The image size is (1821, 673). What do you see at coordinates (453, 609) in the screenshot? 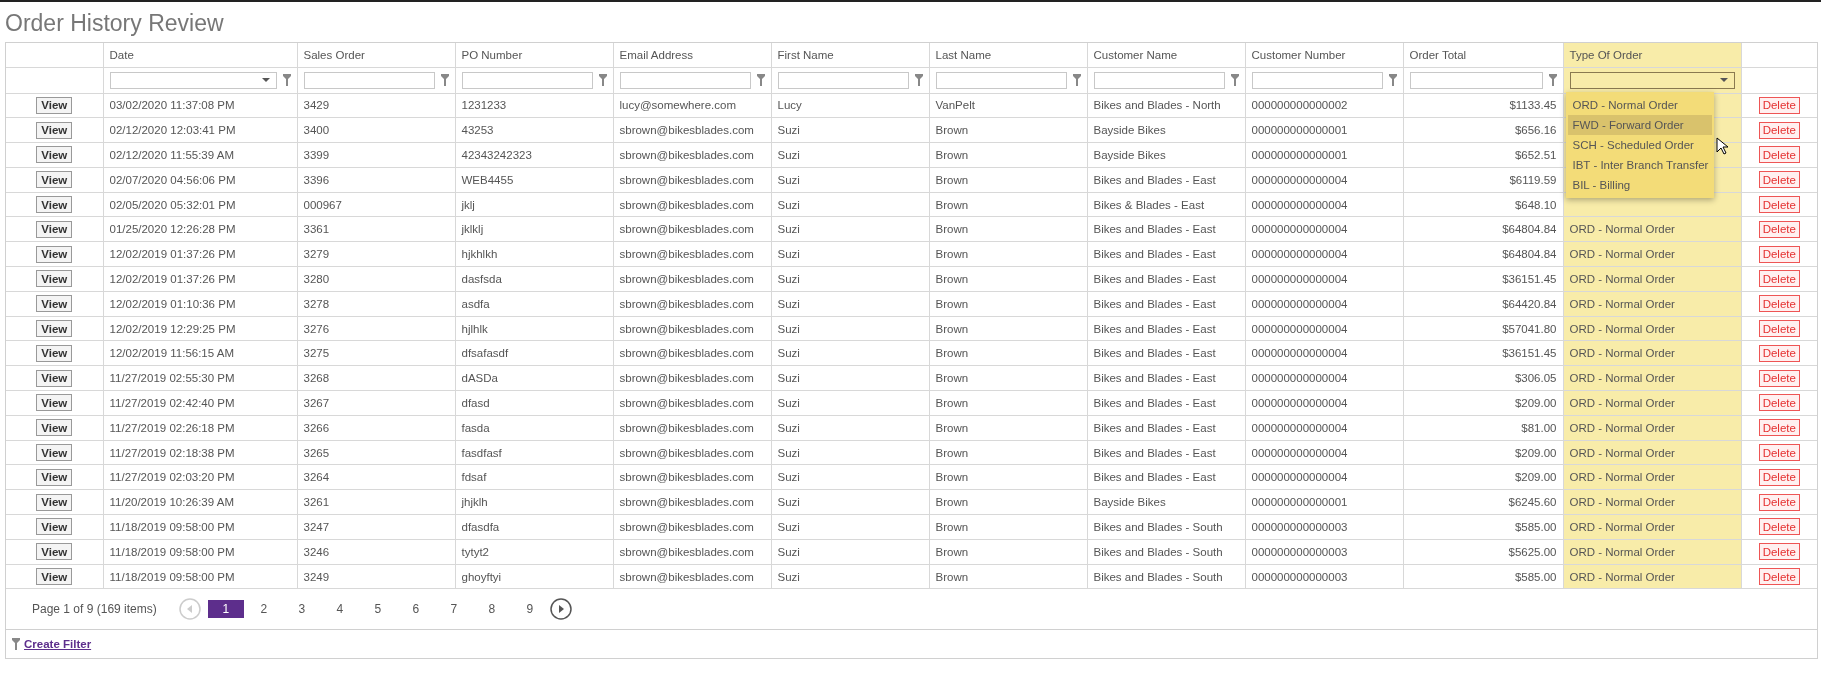
I see `page-number: 7` at bounding box center [453, 609].